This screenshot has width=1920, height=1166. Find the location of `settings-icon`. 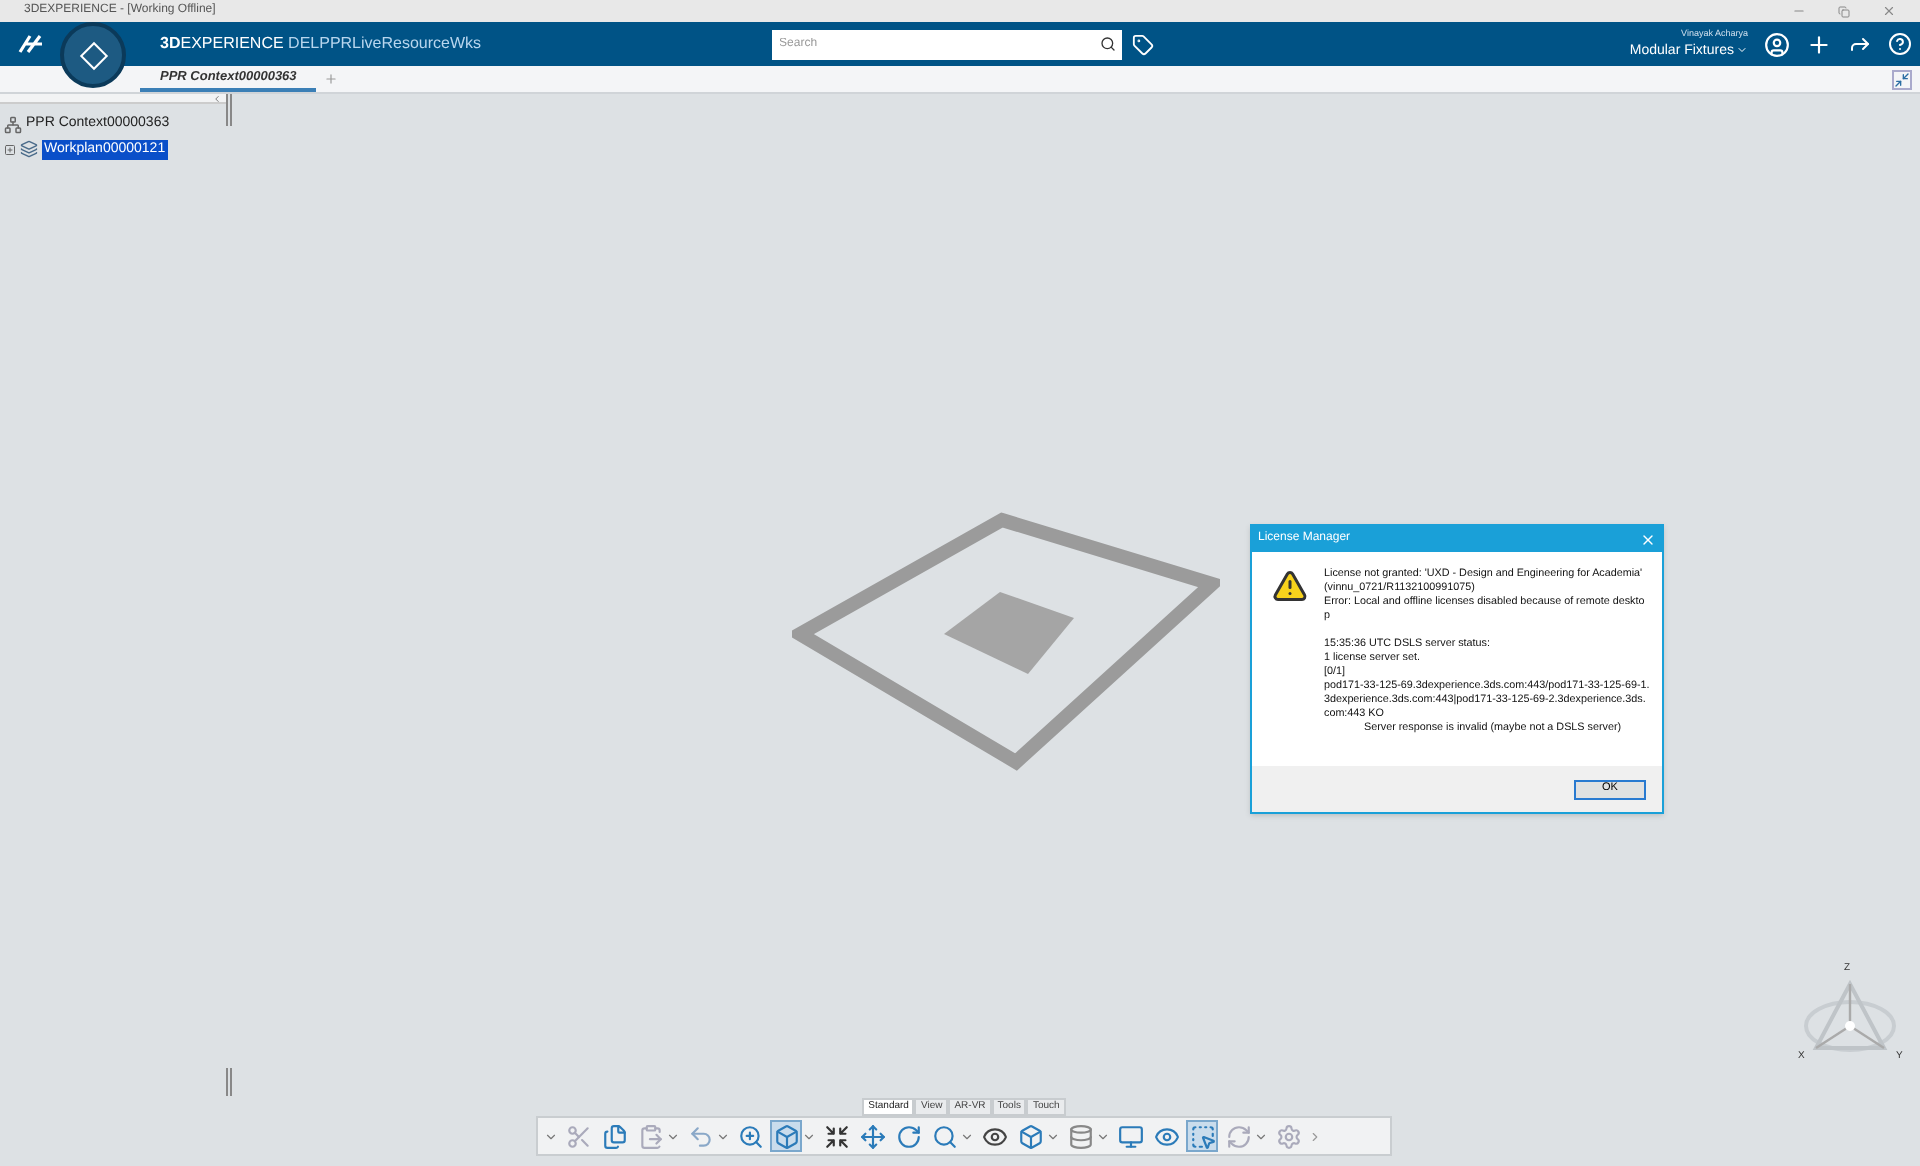

settings-icon is located at coordinates (1288, 1136).